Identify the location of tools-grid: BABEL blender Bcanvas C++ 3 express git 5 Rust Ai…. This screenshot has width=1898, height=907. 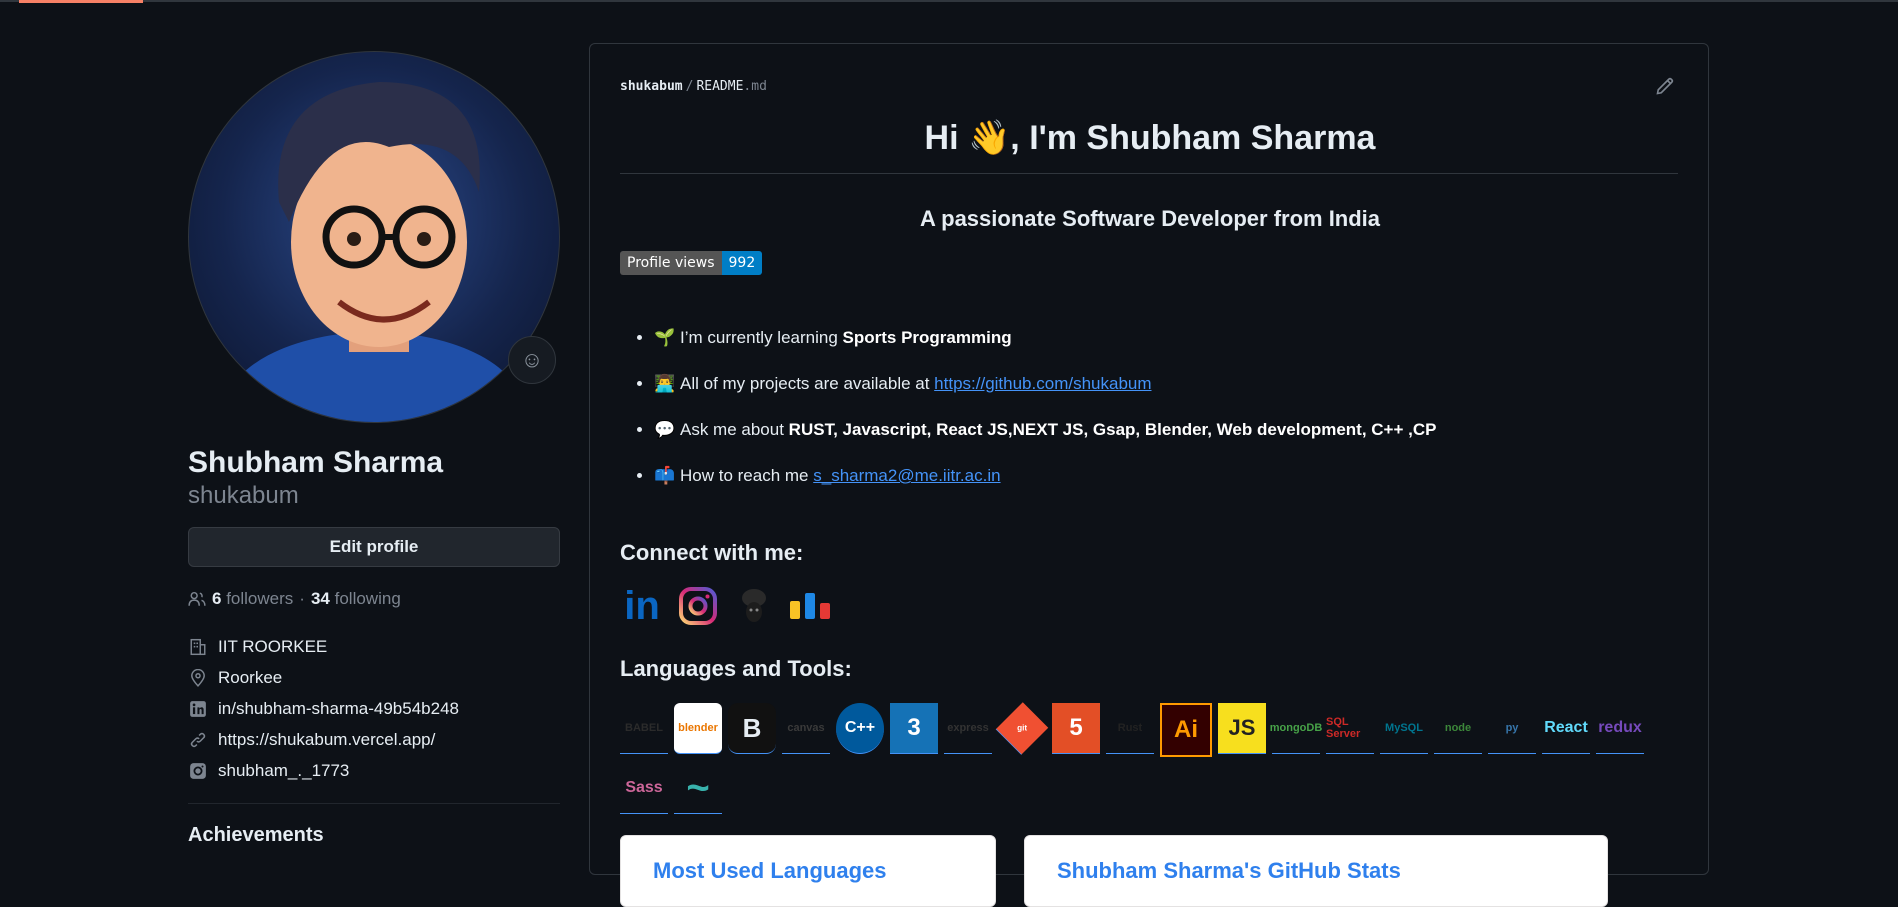
(1150, 758).